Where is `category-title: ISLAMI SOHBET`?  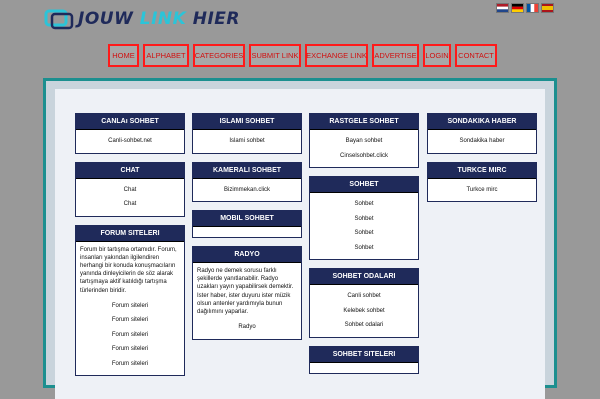 category-title: ISLAMI SOHBET is located at coordinates (247, 122).